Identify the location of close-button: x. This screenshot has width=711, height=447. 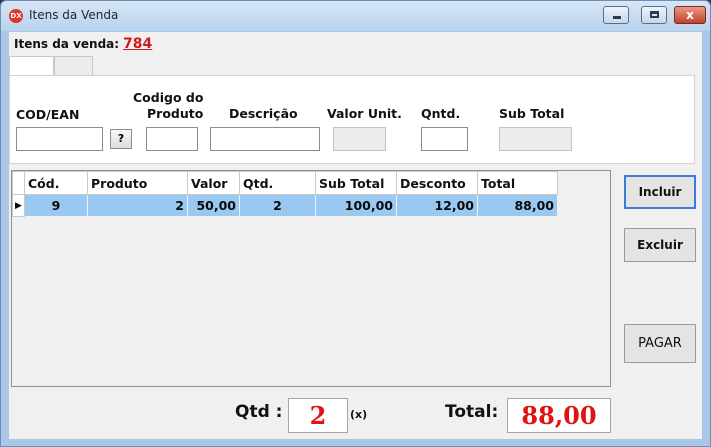
(690, 15).